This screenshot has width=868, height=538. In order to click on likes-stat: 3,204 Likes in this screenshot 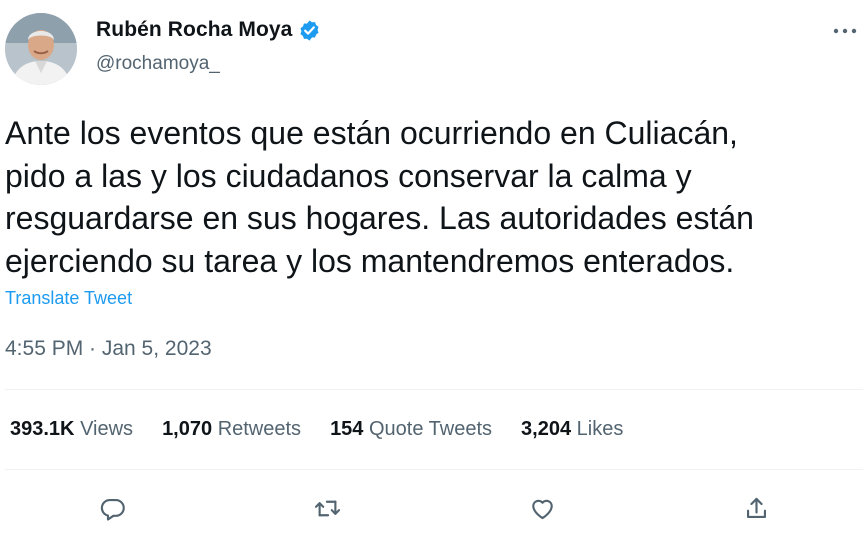, I will do `click(572, 429)`.